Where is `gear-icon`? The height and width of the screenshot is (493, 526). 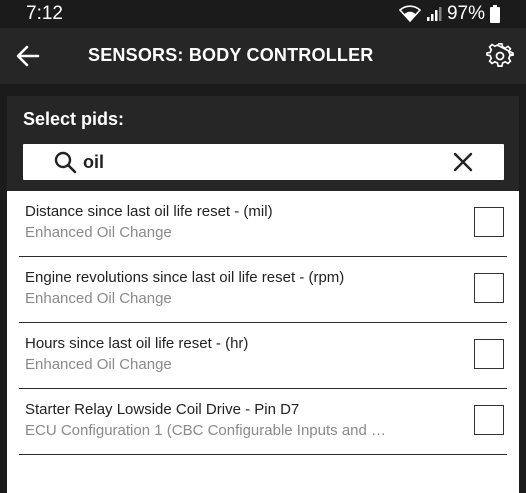
gear-icon is located at coordinates (500, 56).